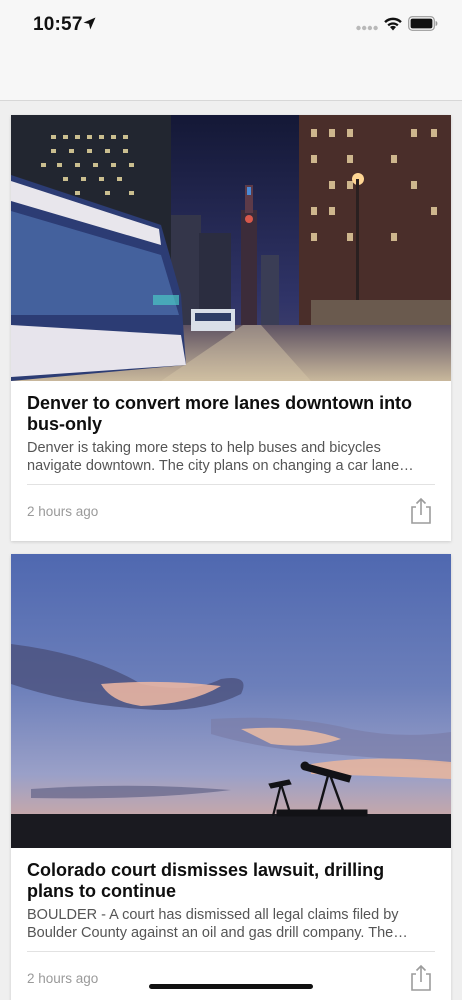  What do you see at coordinates (393, 24) in the screenshot?
I see `wifi-icon` at bounding box center [393, 24].